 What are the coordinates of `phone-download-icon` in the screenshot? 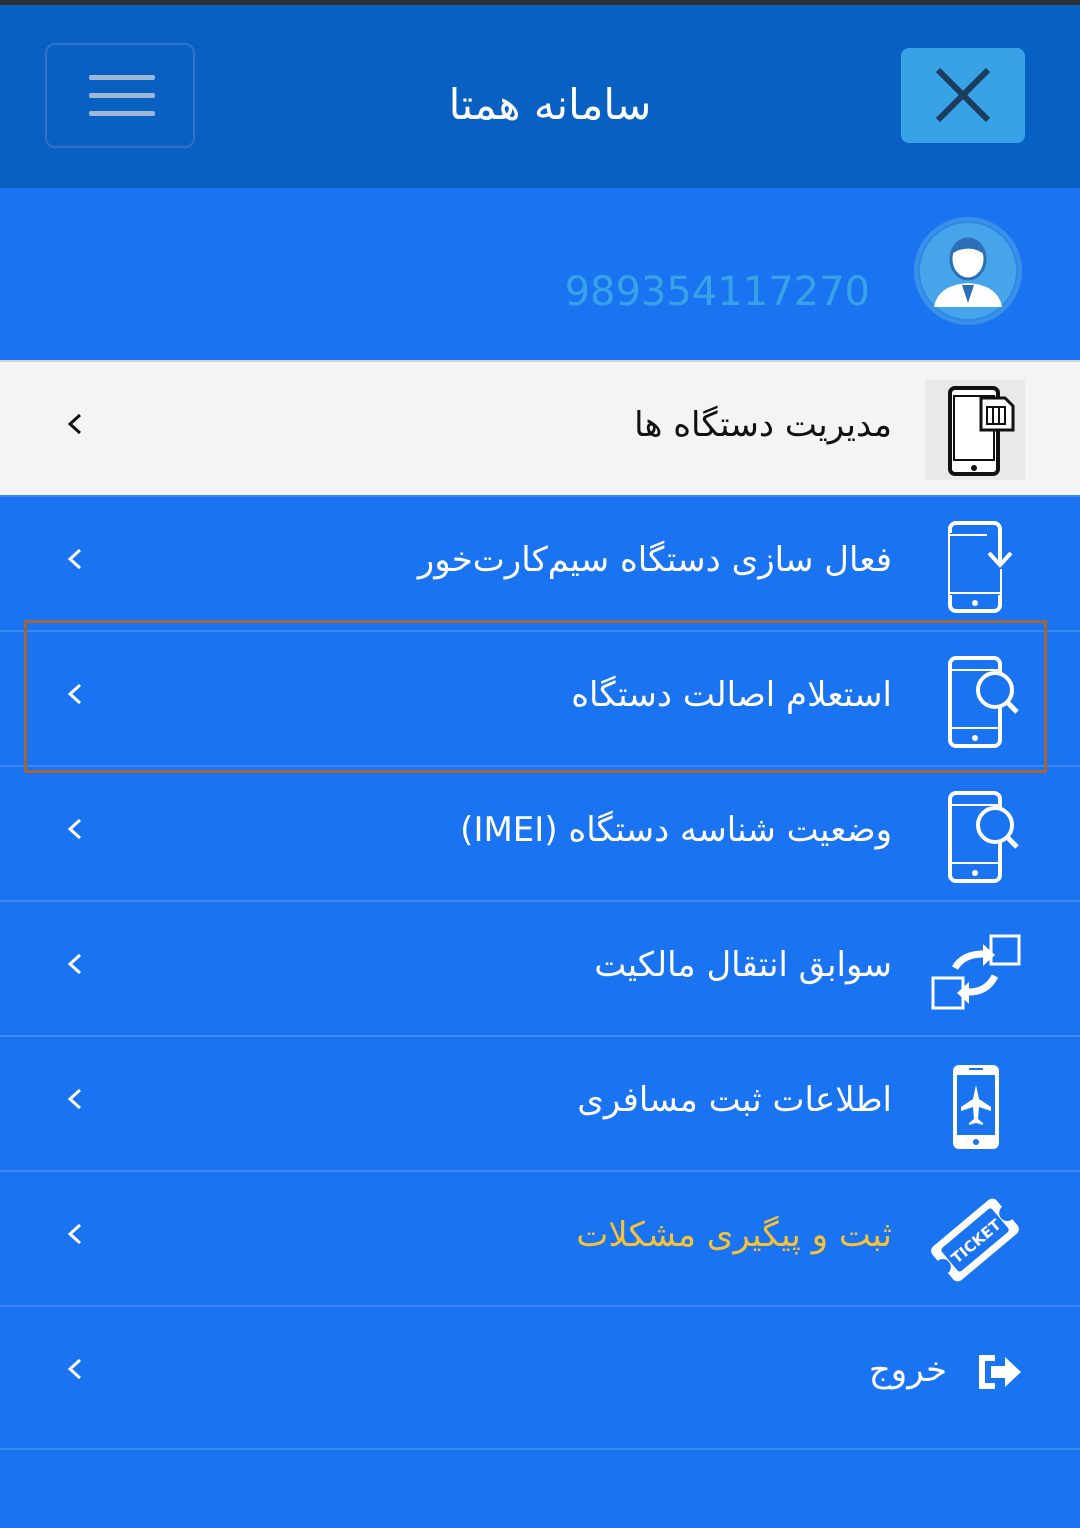 It's located at (980, 567).